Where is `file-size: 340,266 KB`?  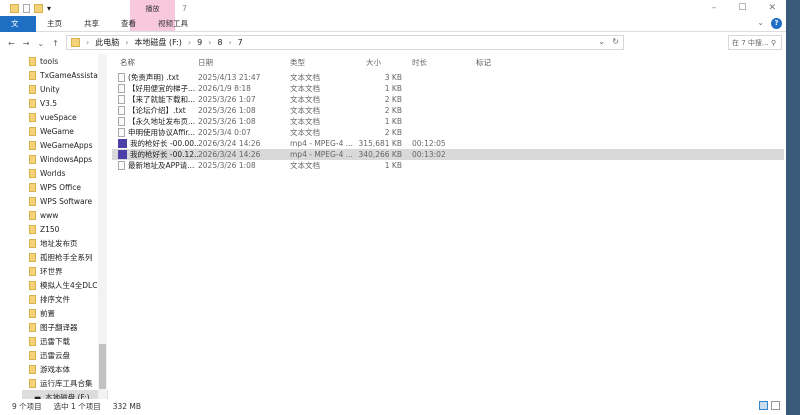 file-size: 340,266 KB is located at coordinates (380, 154).